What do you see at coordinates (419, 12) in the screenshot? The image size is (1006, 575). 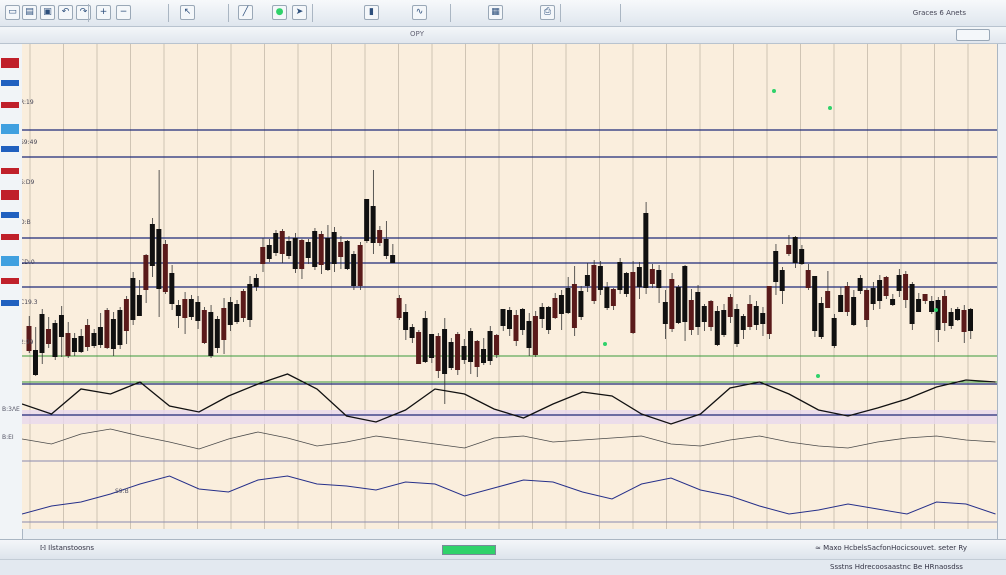 I see `line-chart-icon: ∿` at bounding box center [419, 12].